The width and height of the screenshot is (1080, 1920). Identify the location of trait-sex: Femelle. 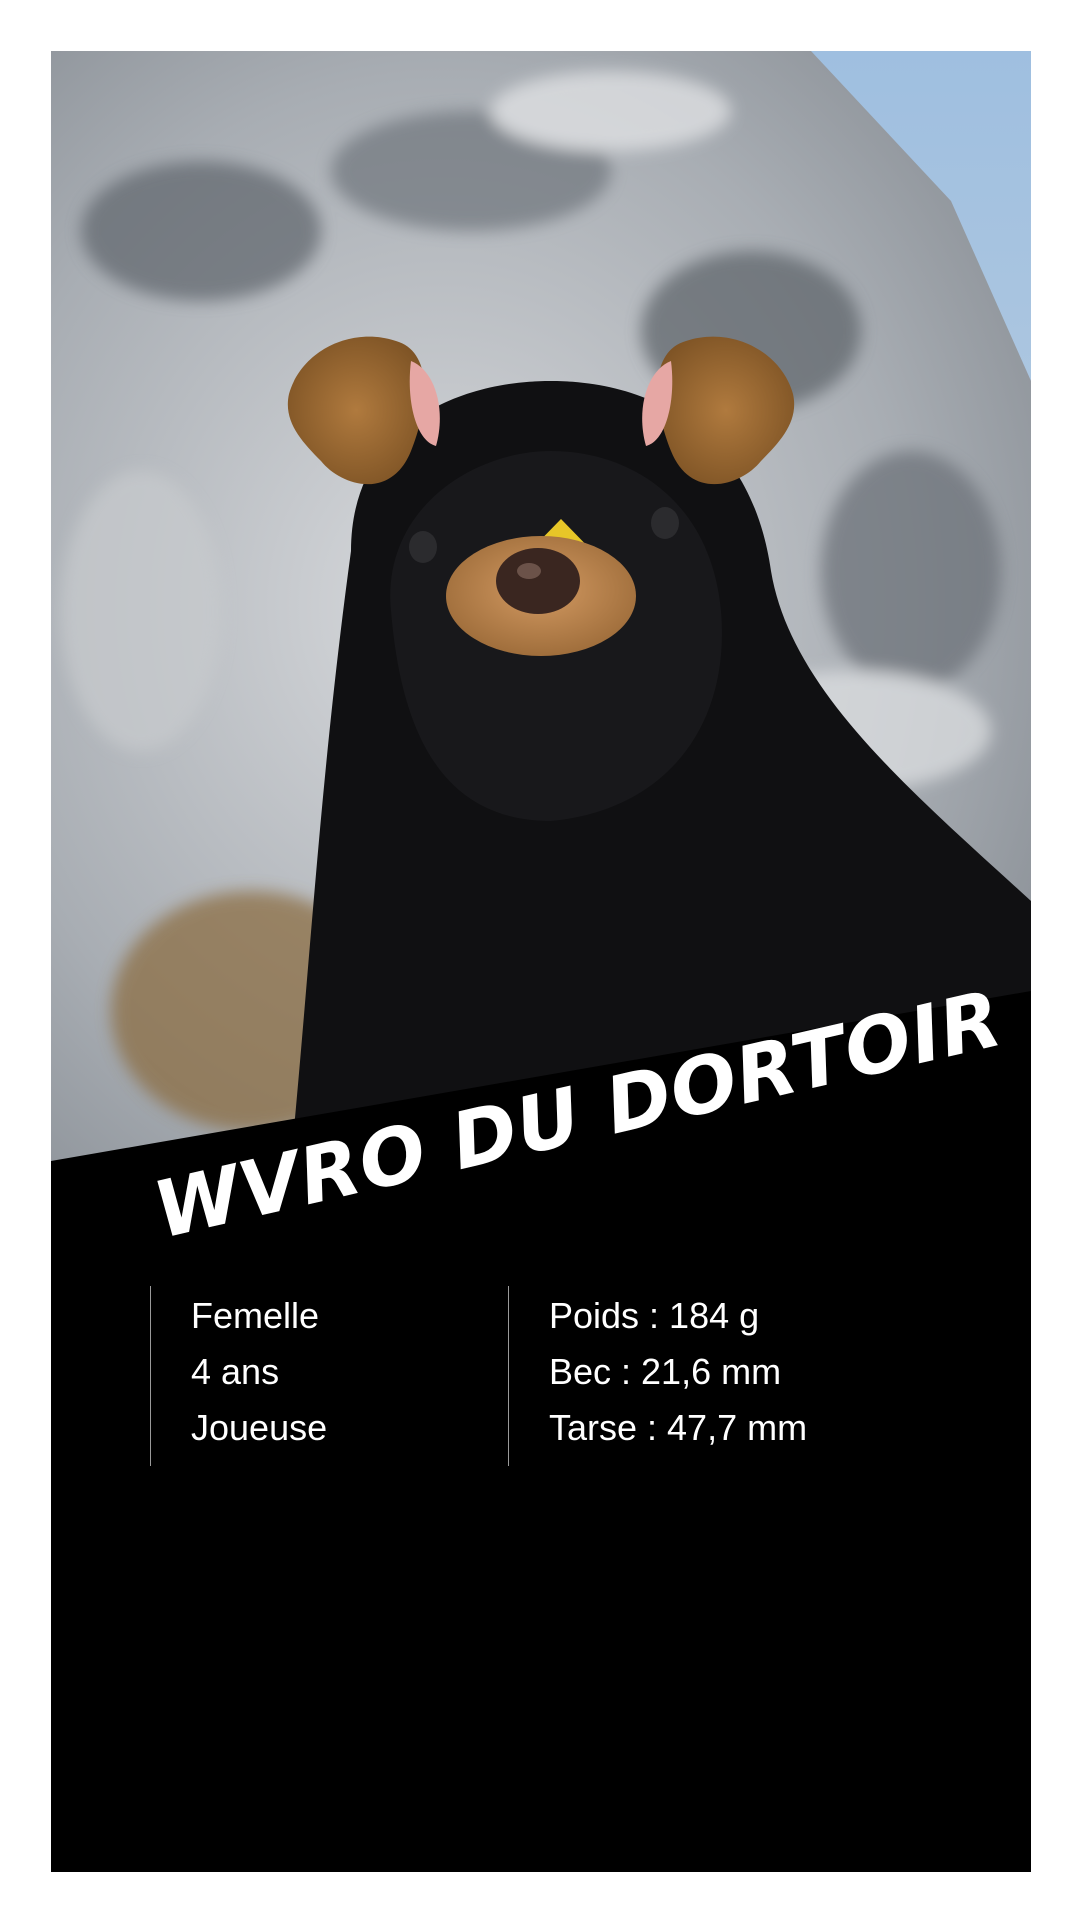
(255, 1315).